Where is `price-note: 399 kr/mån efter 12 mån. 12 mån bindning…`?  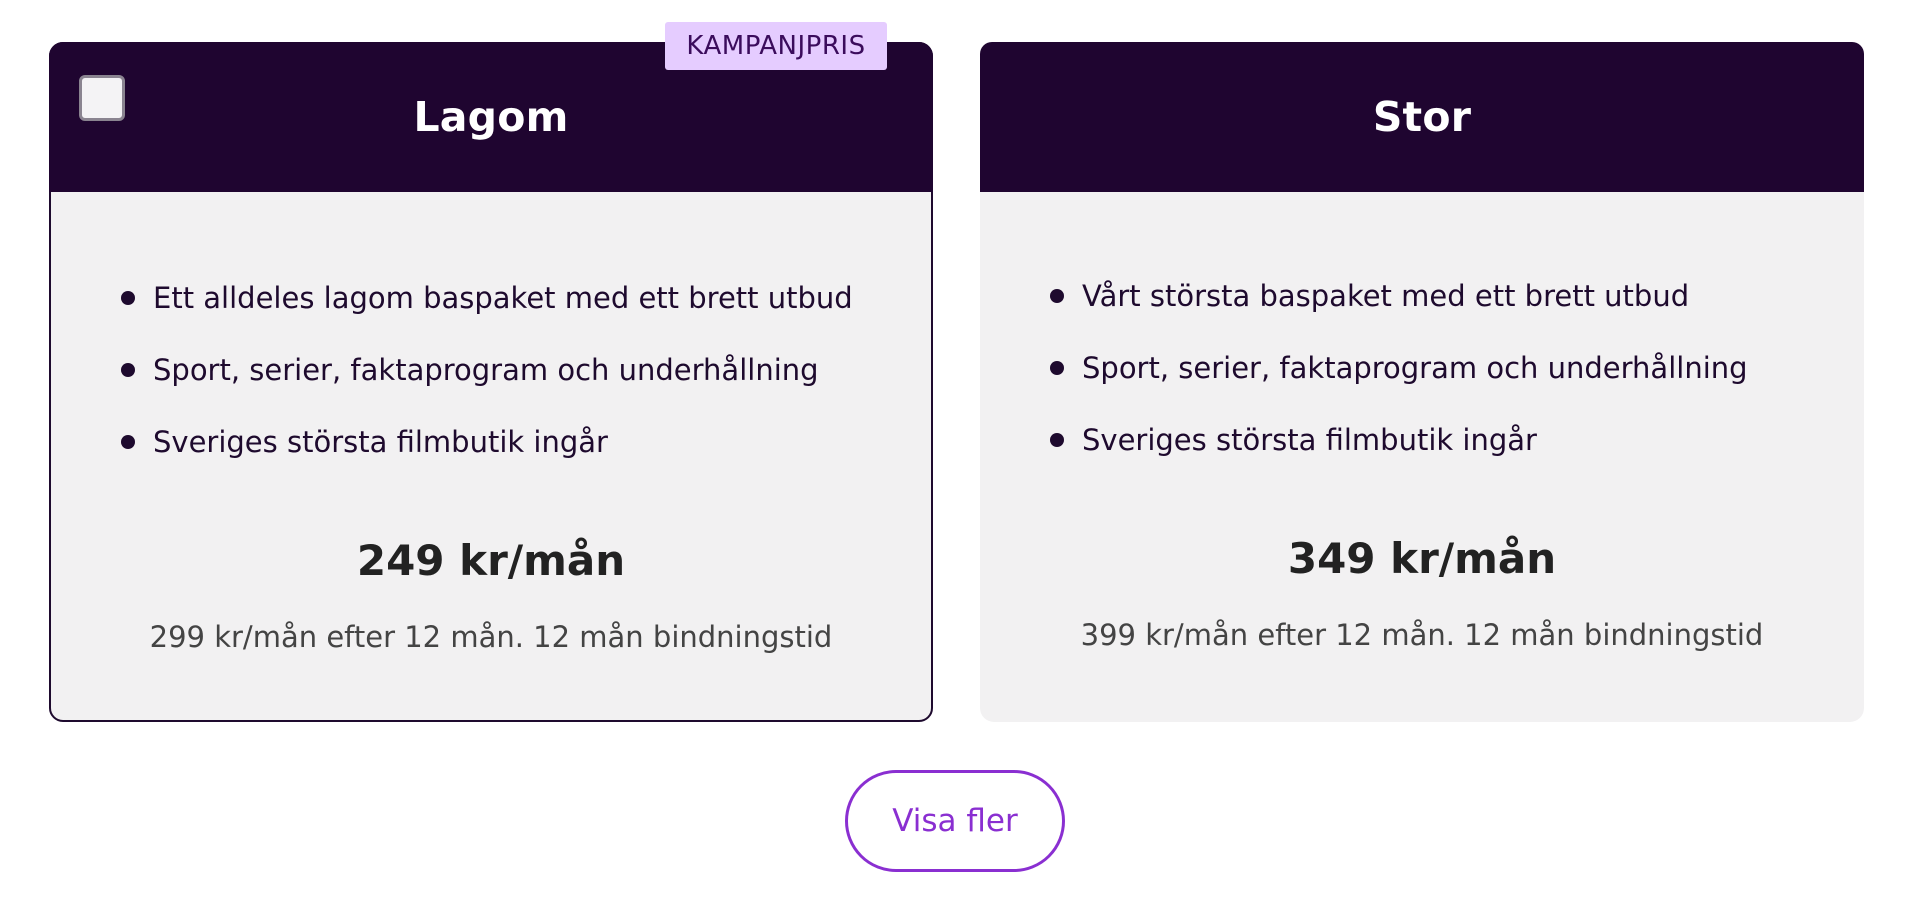
price-note: 399 kr/mån efter 12 mån. 12 mån bindning… is located at coordinates (1422, 635).